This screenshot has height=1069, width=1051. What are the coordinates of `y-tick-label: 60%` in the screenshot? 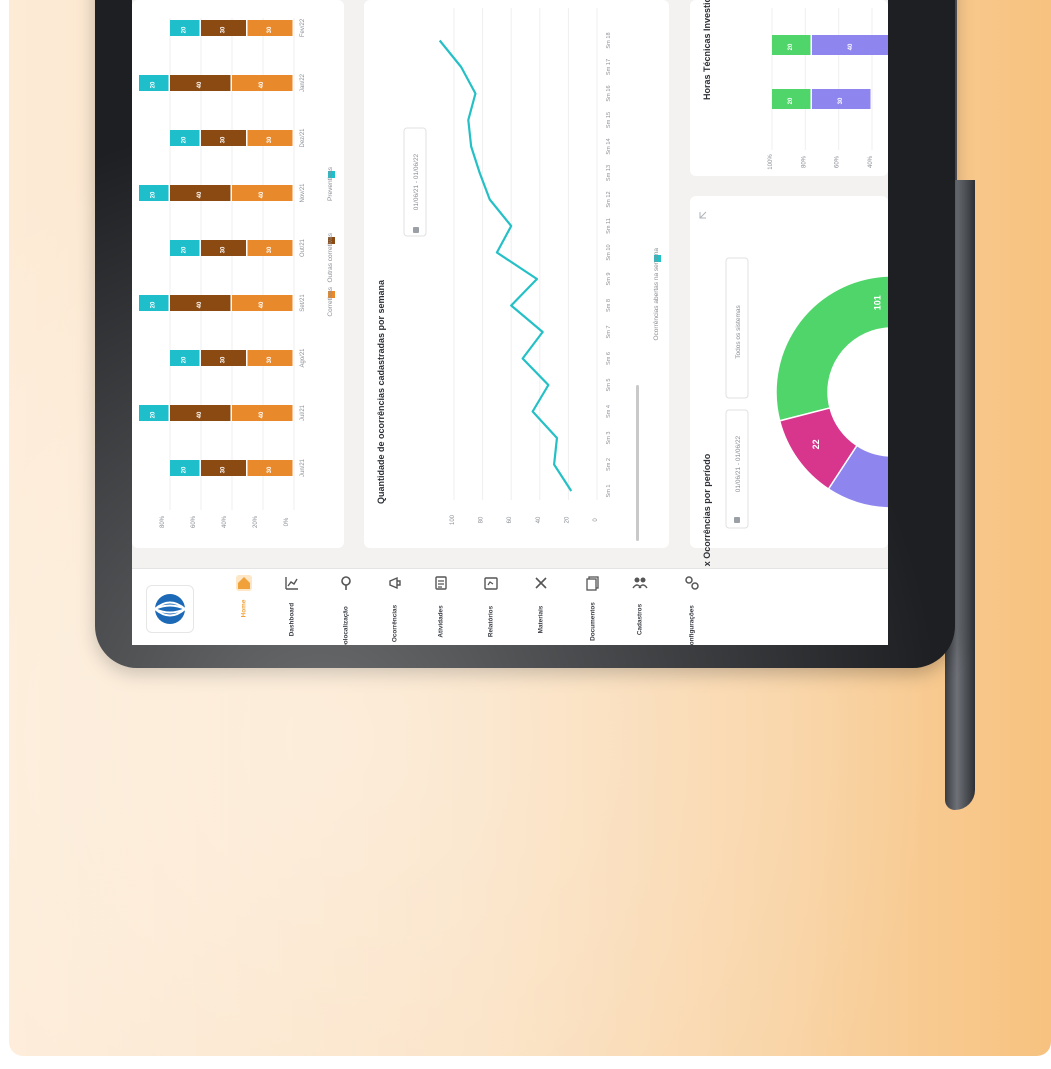 It's located at (838, 161).